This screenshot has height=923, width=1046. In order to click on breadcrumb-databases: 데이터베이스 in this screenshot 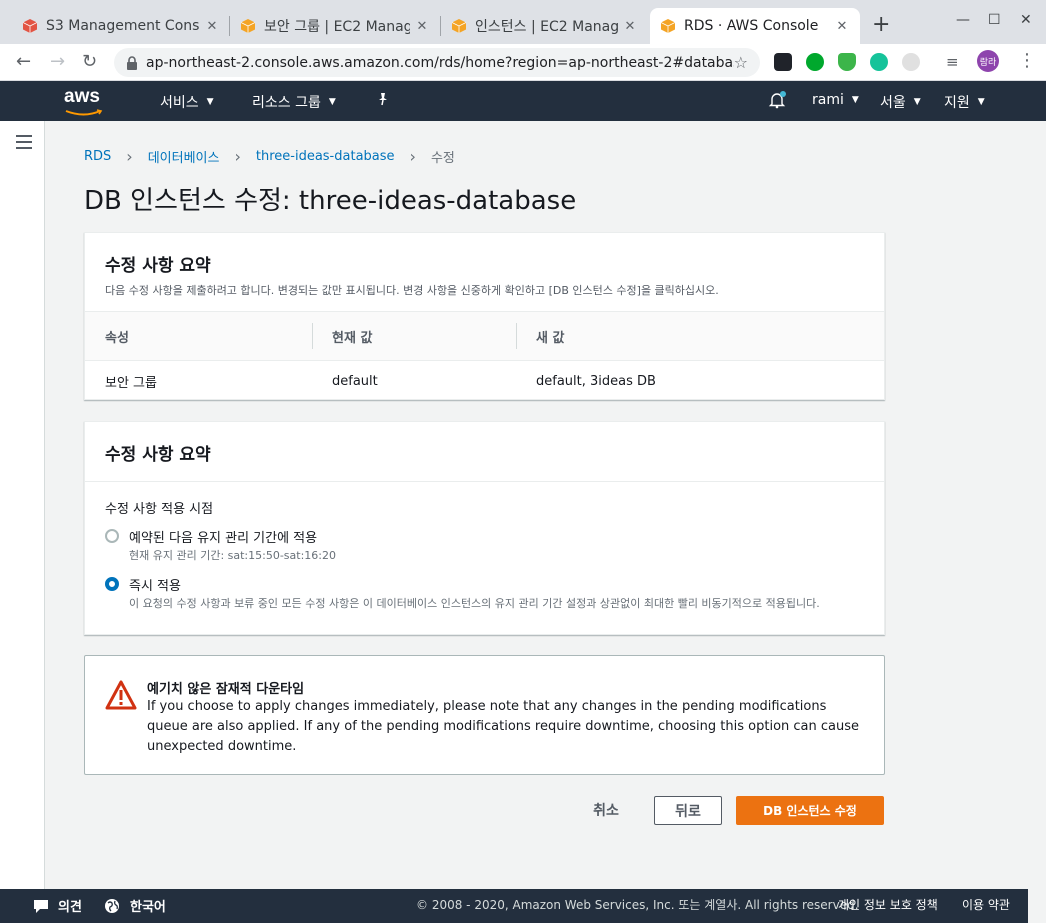, I will do `click(184, 156)`.